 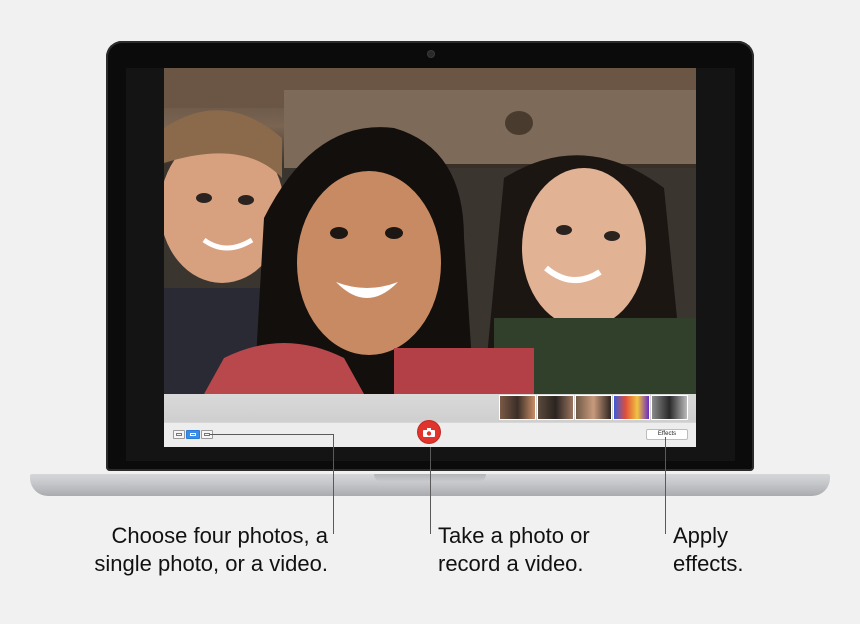 What do you see at coordinates (219, 535) in the screenshot?
I see `callout-text-line: Choose four photos, a` at bounding box center [219, 535].